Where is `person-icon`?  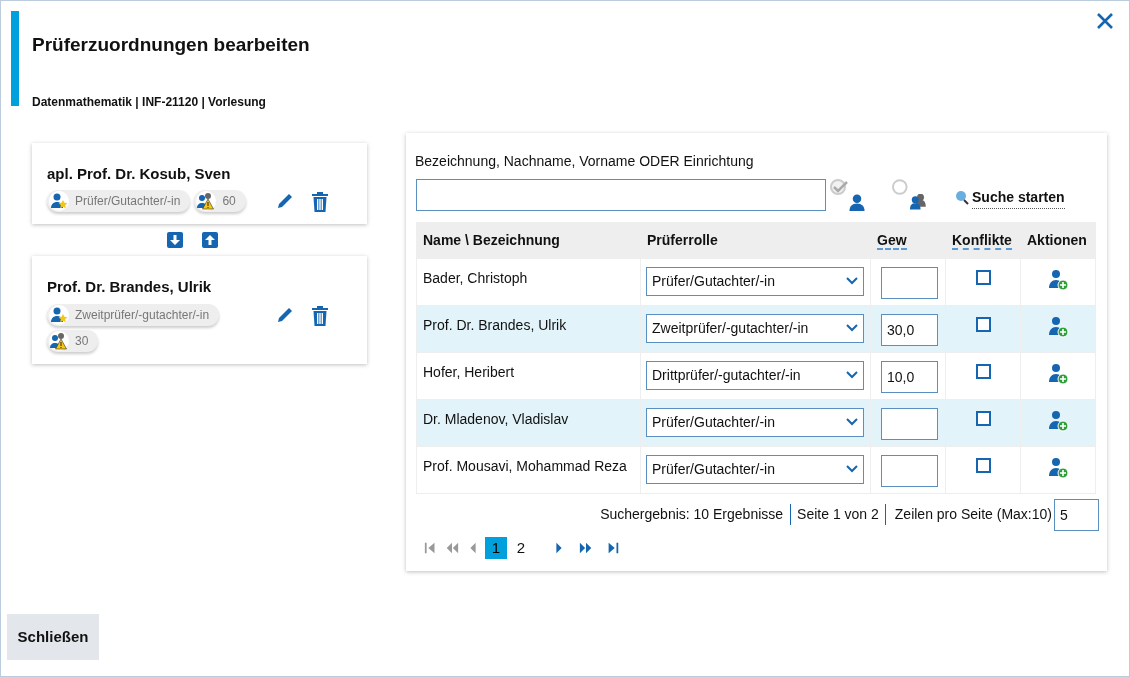 person-icon is located at coordinates (857, 202).